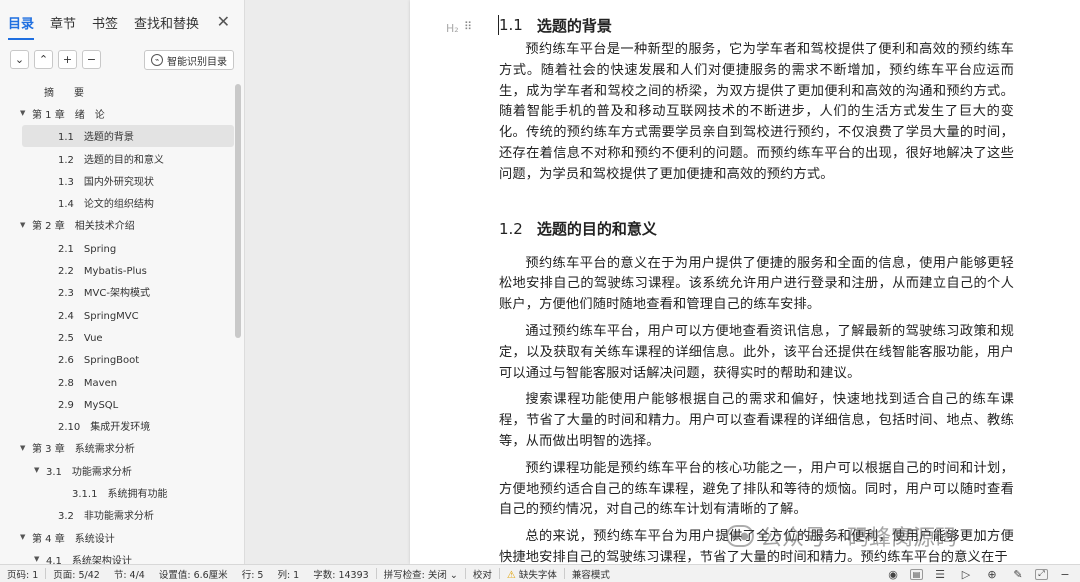 The image size is (1080, 582). I want to click on fullscreen-icon: ⤢, so click(1041, 574).